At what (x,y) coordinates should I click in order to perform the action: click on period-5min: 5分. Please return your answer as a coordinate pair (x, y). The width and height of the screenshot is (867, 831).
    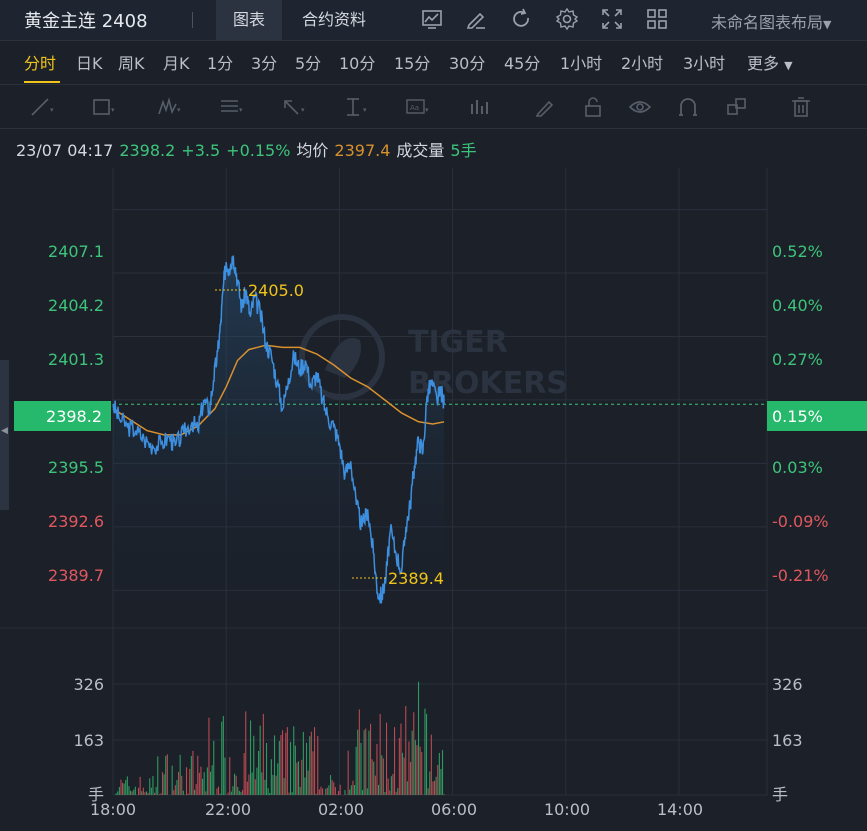
    Looking at the image, I should click on (308, 62).